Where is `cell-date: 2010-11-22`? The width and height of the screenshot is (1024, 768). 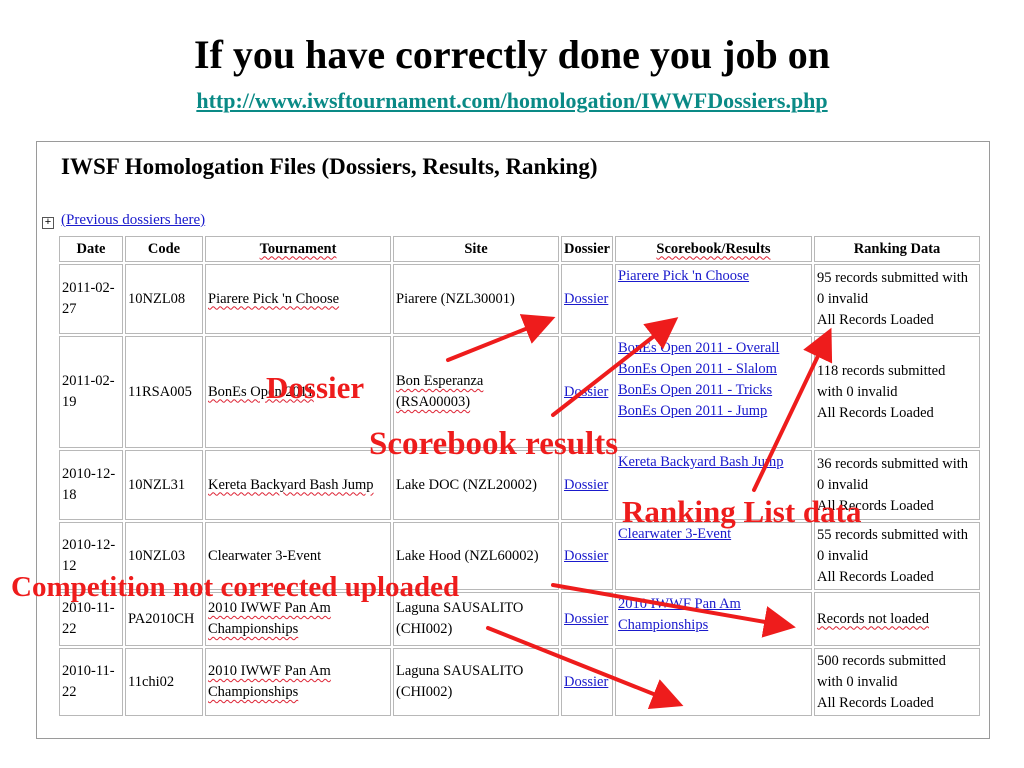
cell-date: 2010-11-22 is located at coordinates (91, 682).